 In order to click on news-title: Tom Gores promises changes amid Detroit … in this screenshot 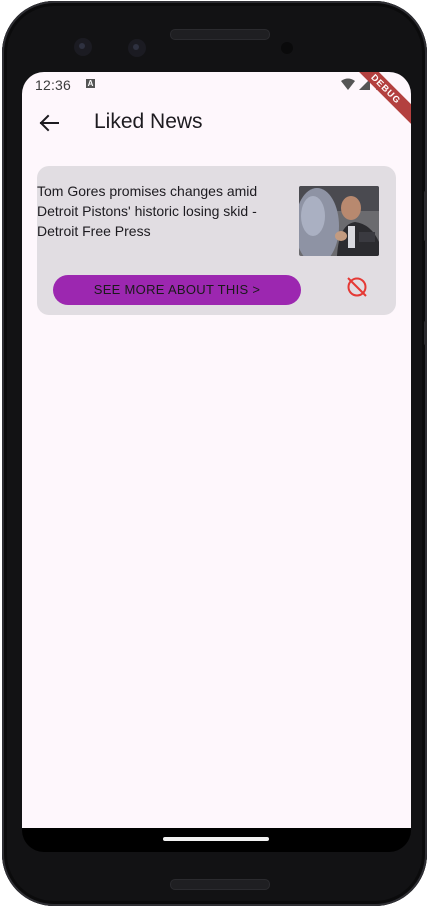, I will do `click(147, 211)`.